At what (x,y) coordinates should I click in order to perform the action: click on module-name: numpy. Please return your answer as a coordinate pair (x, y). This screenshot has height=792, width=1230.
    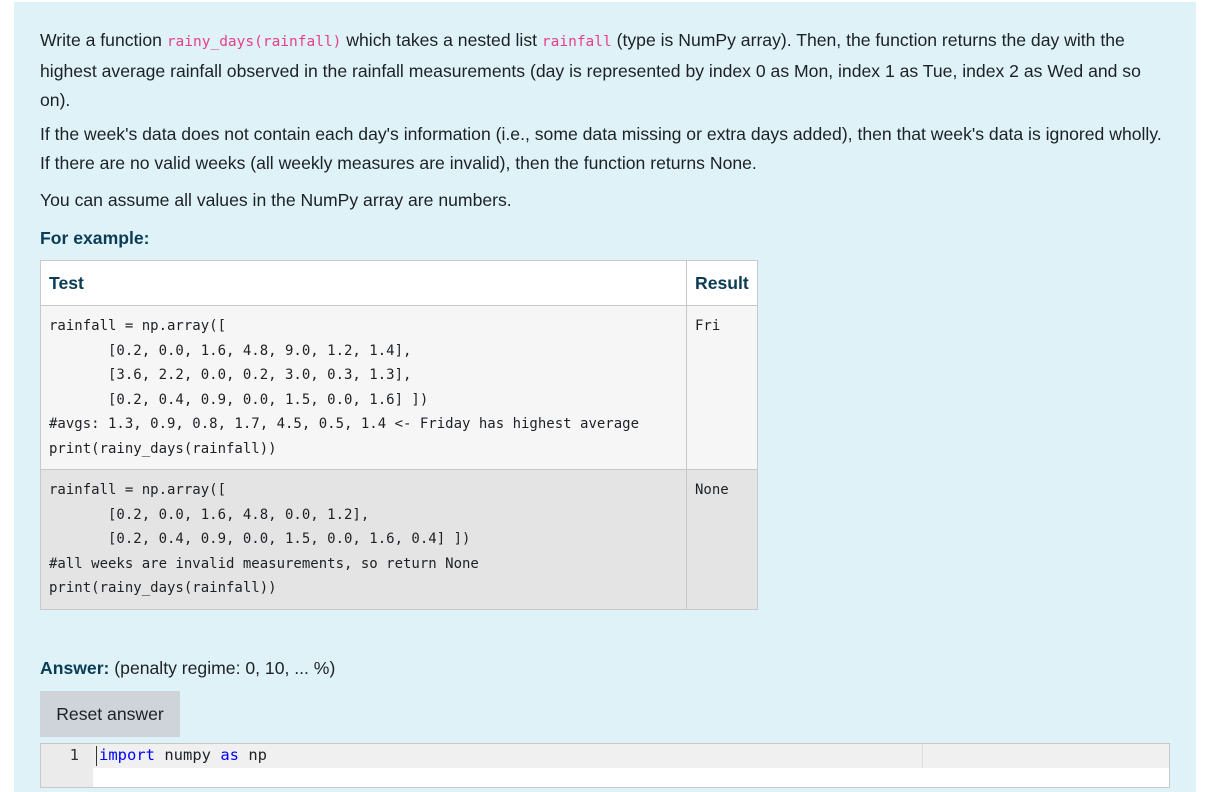
    Looking at the image, I should click on (188, 755).